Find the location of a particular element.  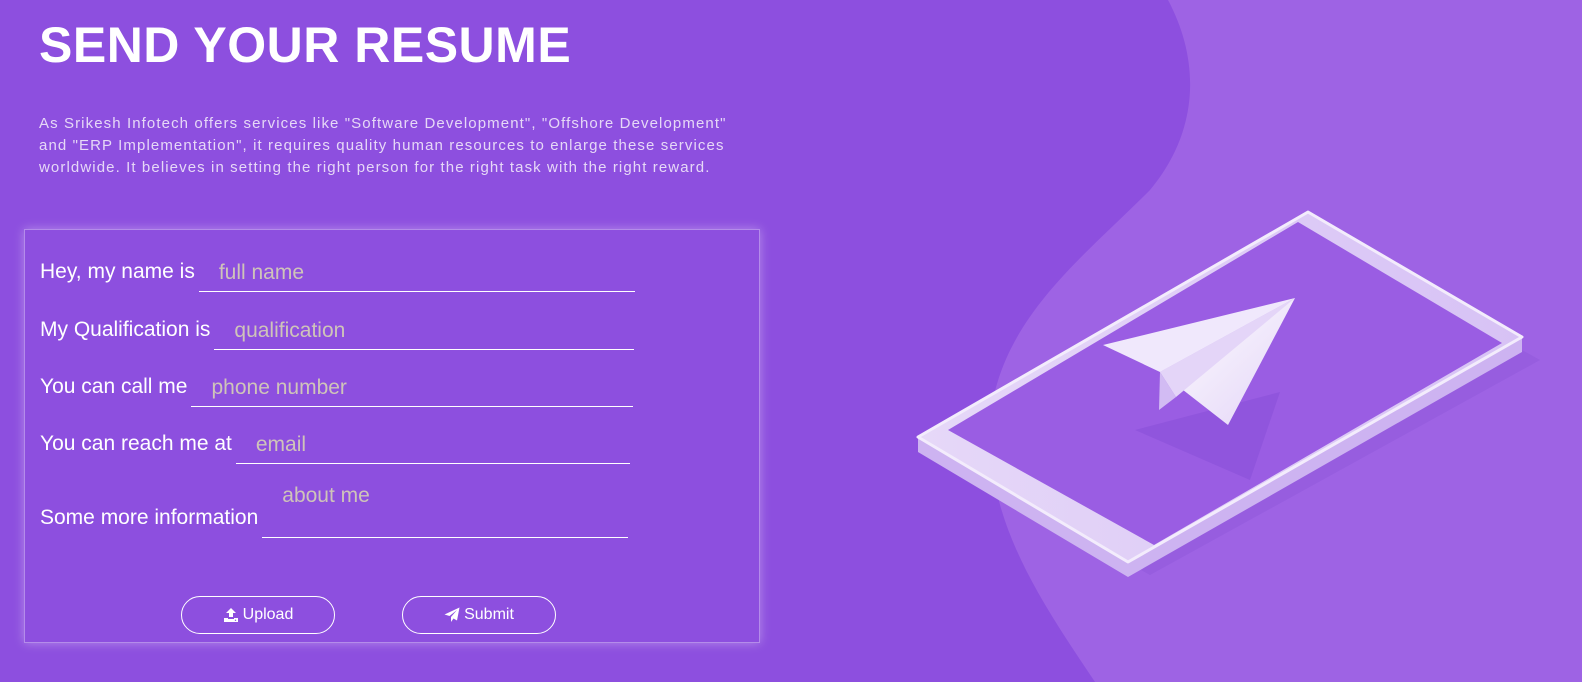

email-label: You can reach me at is located at coordinates (136, 443).